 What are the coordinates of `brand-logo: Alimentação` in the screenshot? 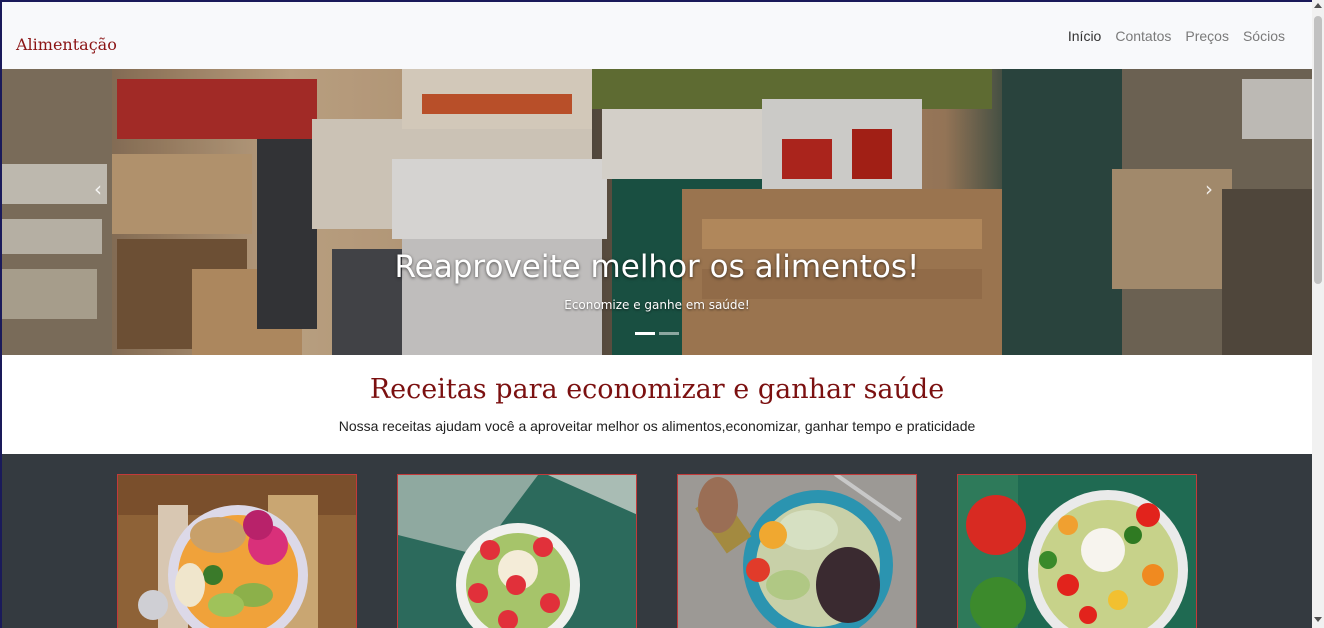 It's located at (66, 44).